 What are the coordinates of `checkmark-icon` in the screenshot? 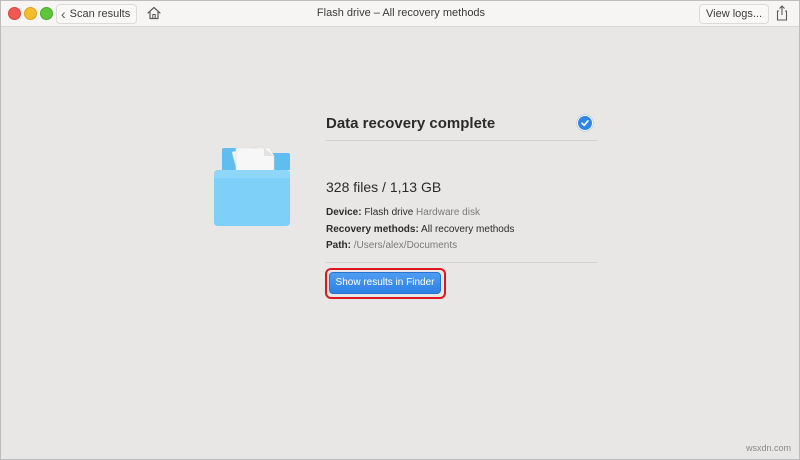 It's located at (585, 123).